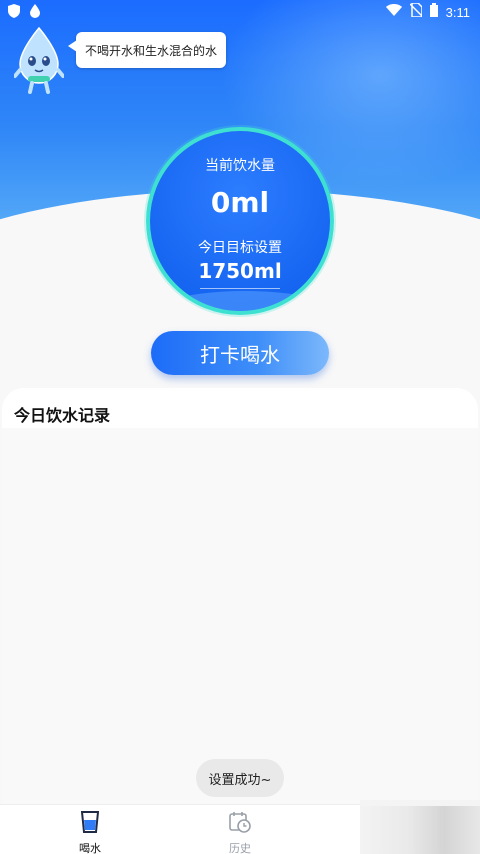  I want to click on no-sim-icon, so click(416, 11).